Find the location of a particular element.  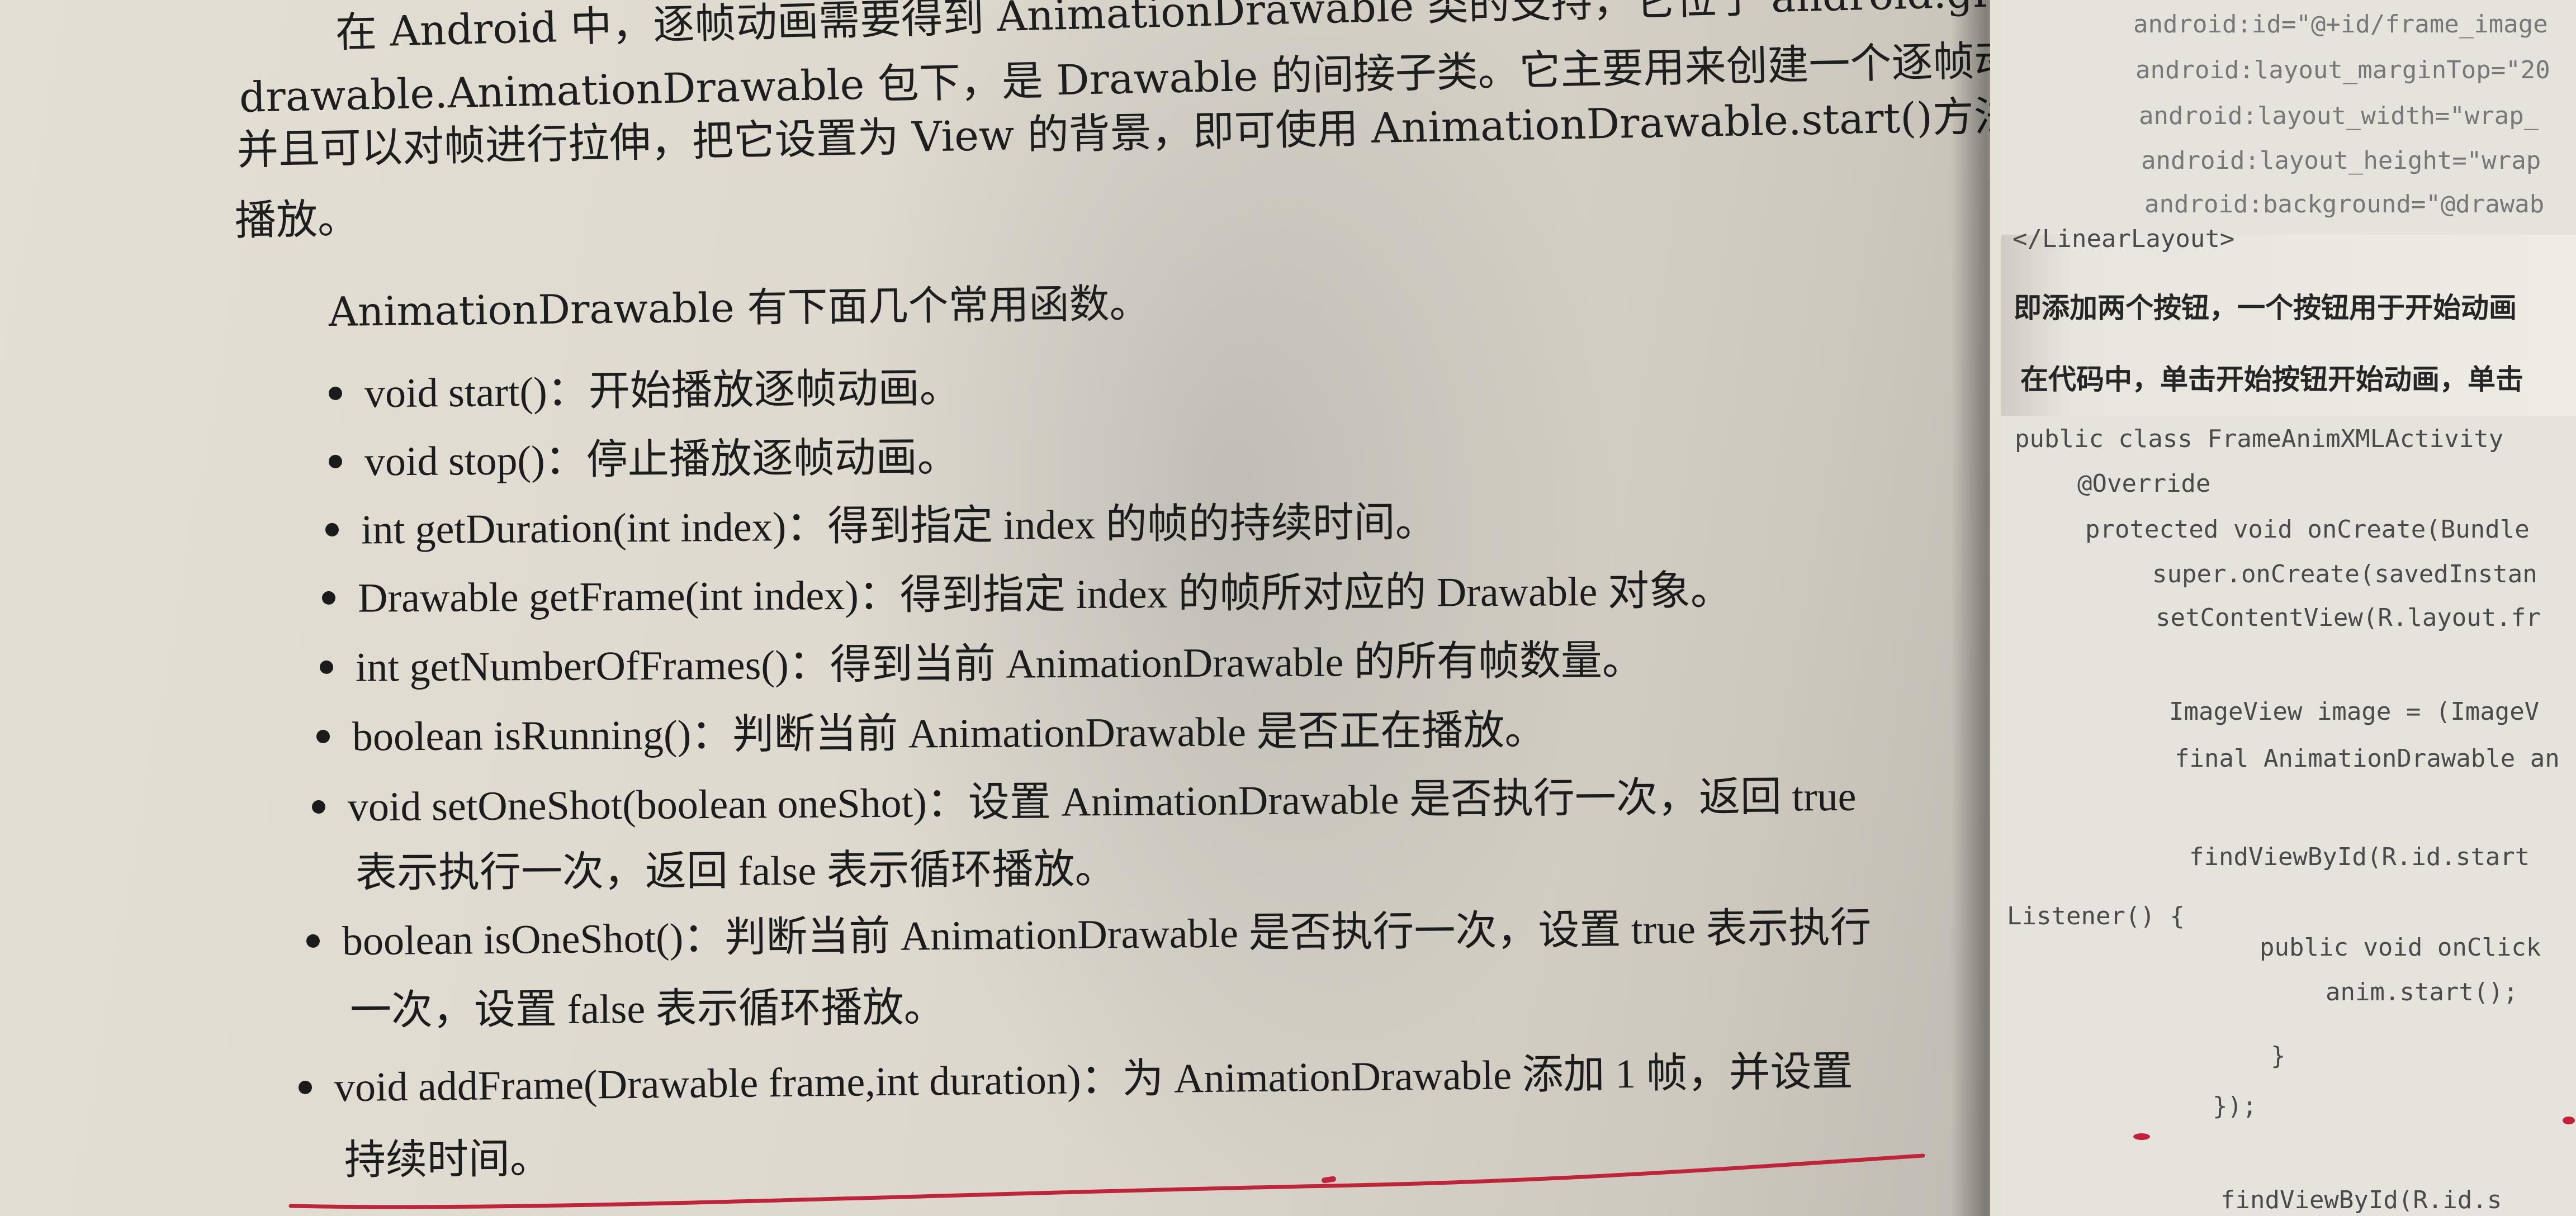

method-item: void stop()：停止播放逐帧动画。 is located at coordinates (643, 460).